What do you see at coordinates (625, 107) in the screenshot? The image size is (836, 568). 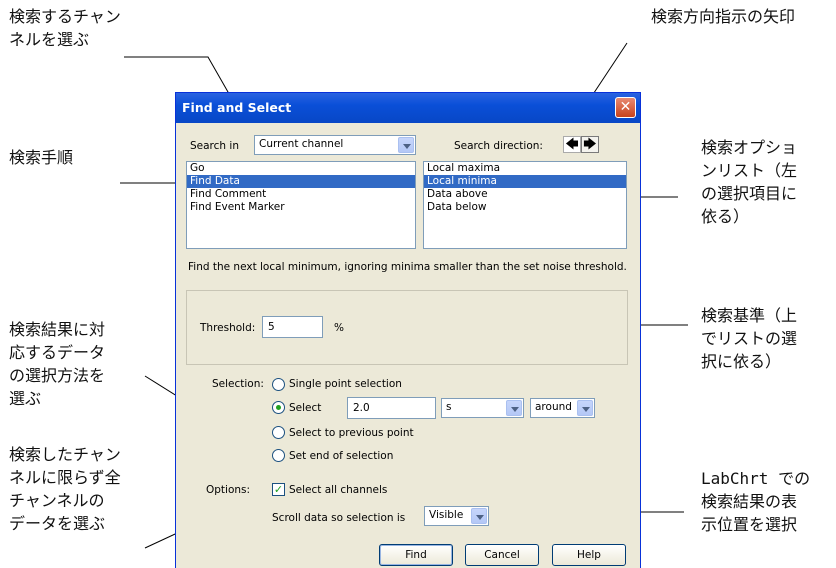 I see `close-button: ✕` at bounding box center [625, 107].